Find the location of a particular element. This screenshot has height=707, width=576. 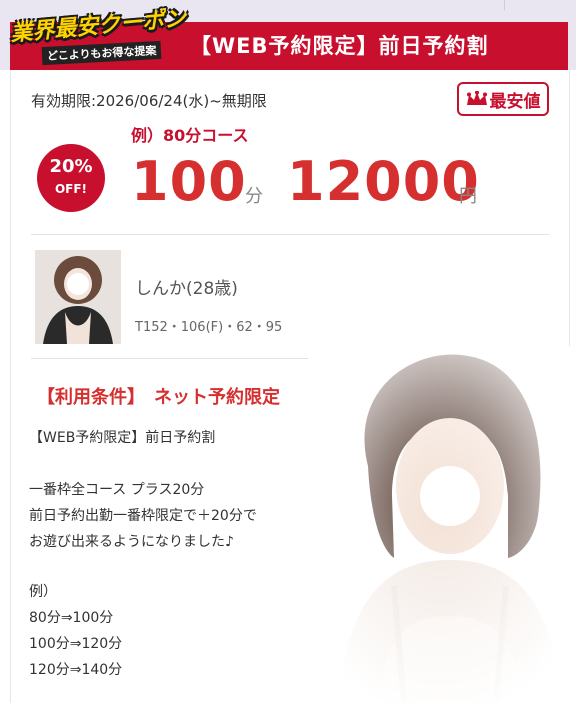

discount-off: OFF! is located at coordinates (71, 189).